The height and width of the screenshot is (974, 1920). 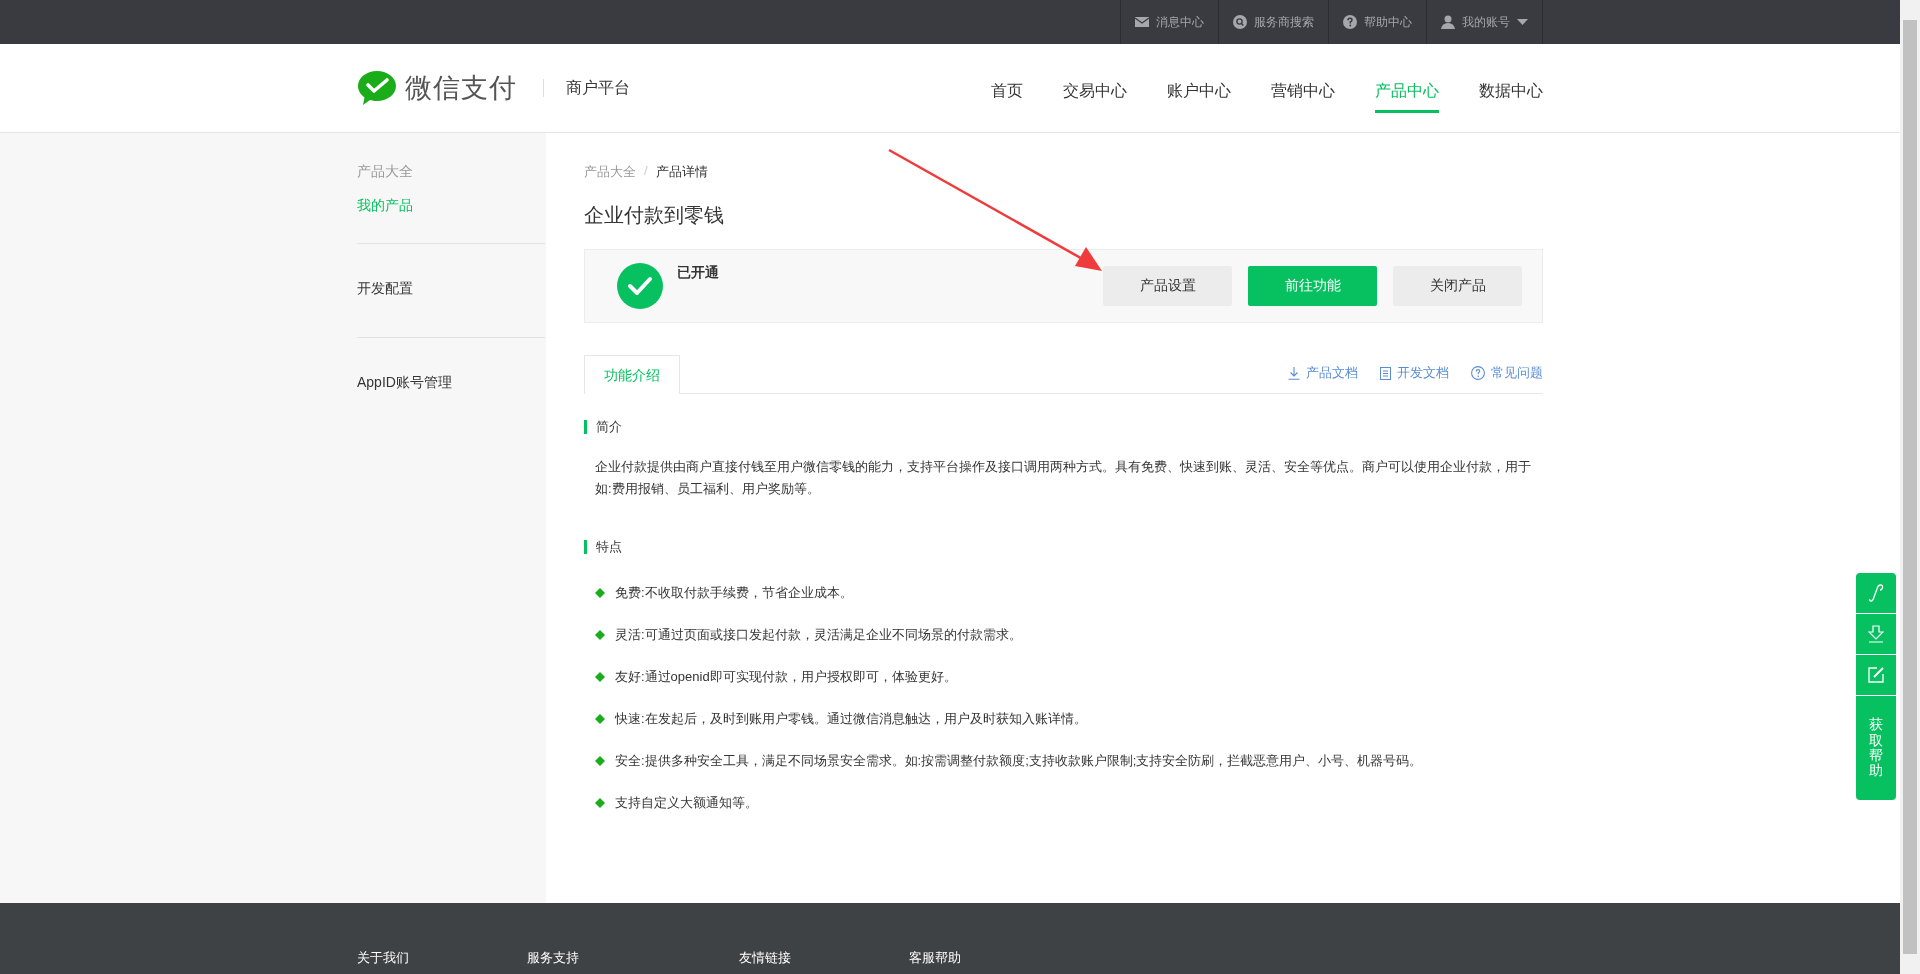 I want to click on doc-link: 产品文档, so click(x=1323, y=373).